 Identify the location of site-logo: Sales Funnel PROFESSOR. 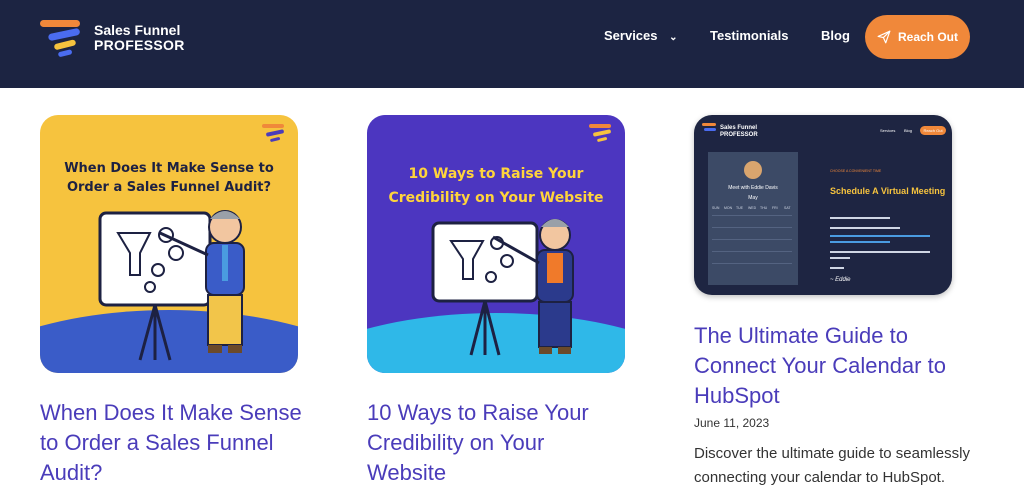
(112, 39).